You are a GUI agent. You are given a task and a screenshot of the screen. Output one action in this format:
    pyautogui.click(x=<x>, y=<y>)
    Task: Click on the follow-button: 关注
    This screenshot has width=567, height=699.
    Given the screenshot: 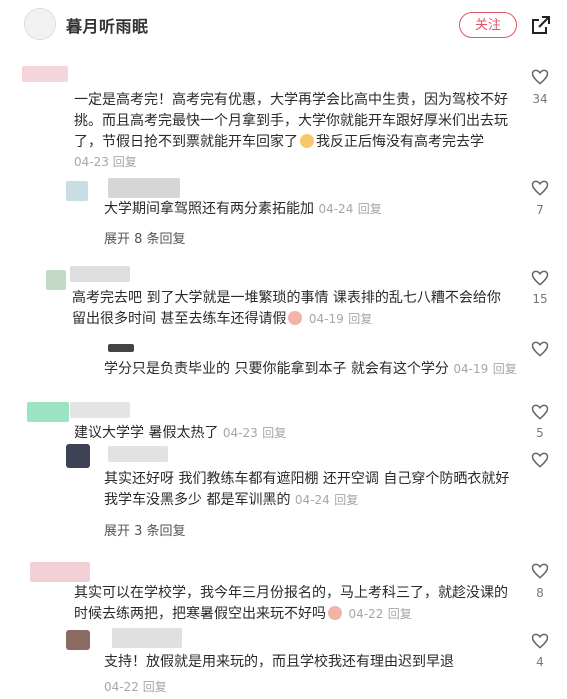 What is the action you would take?
    pyautogui.click(x=488, y=25)
    